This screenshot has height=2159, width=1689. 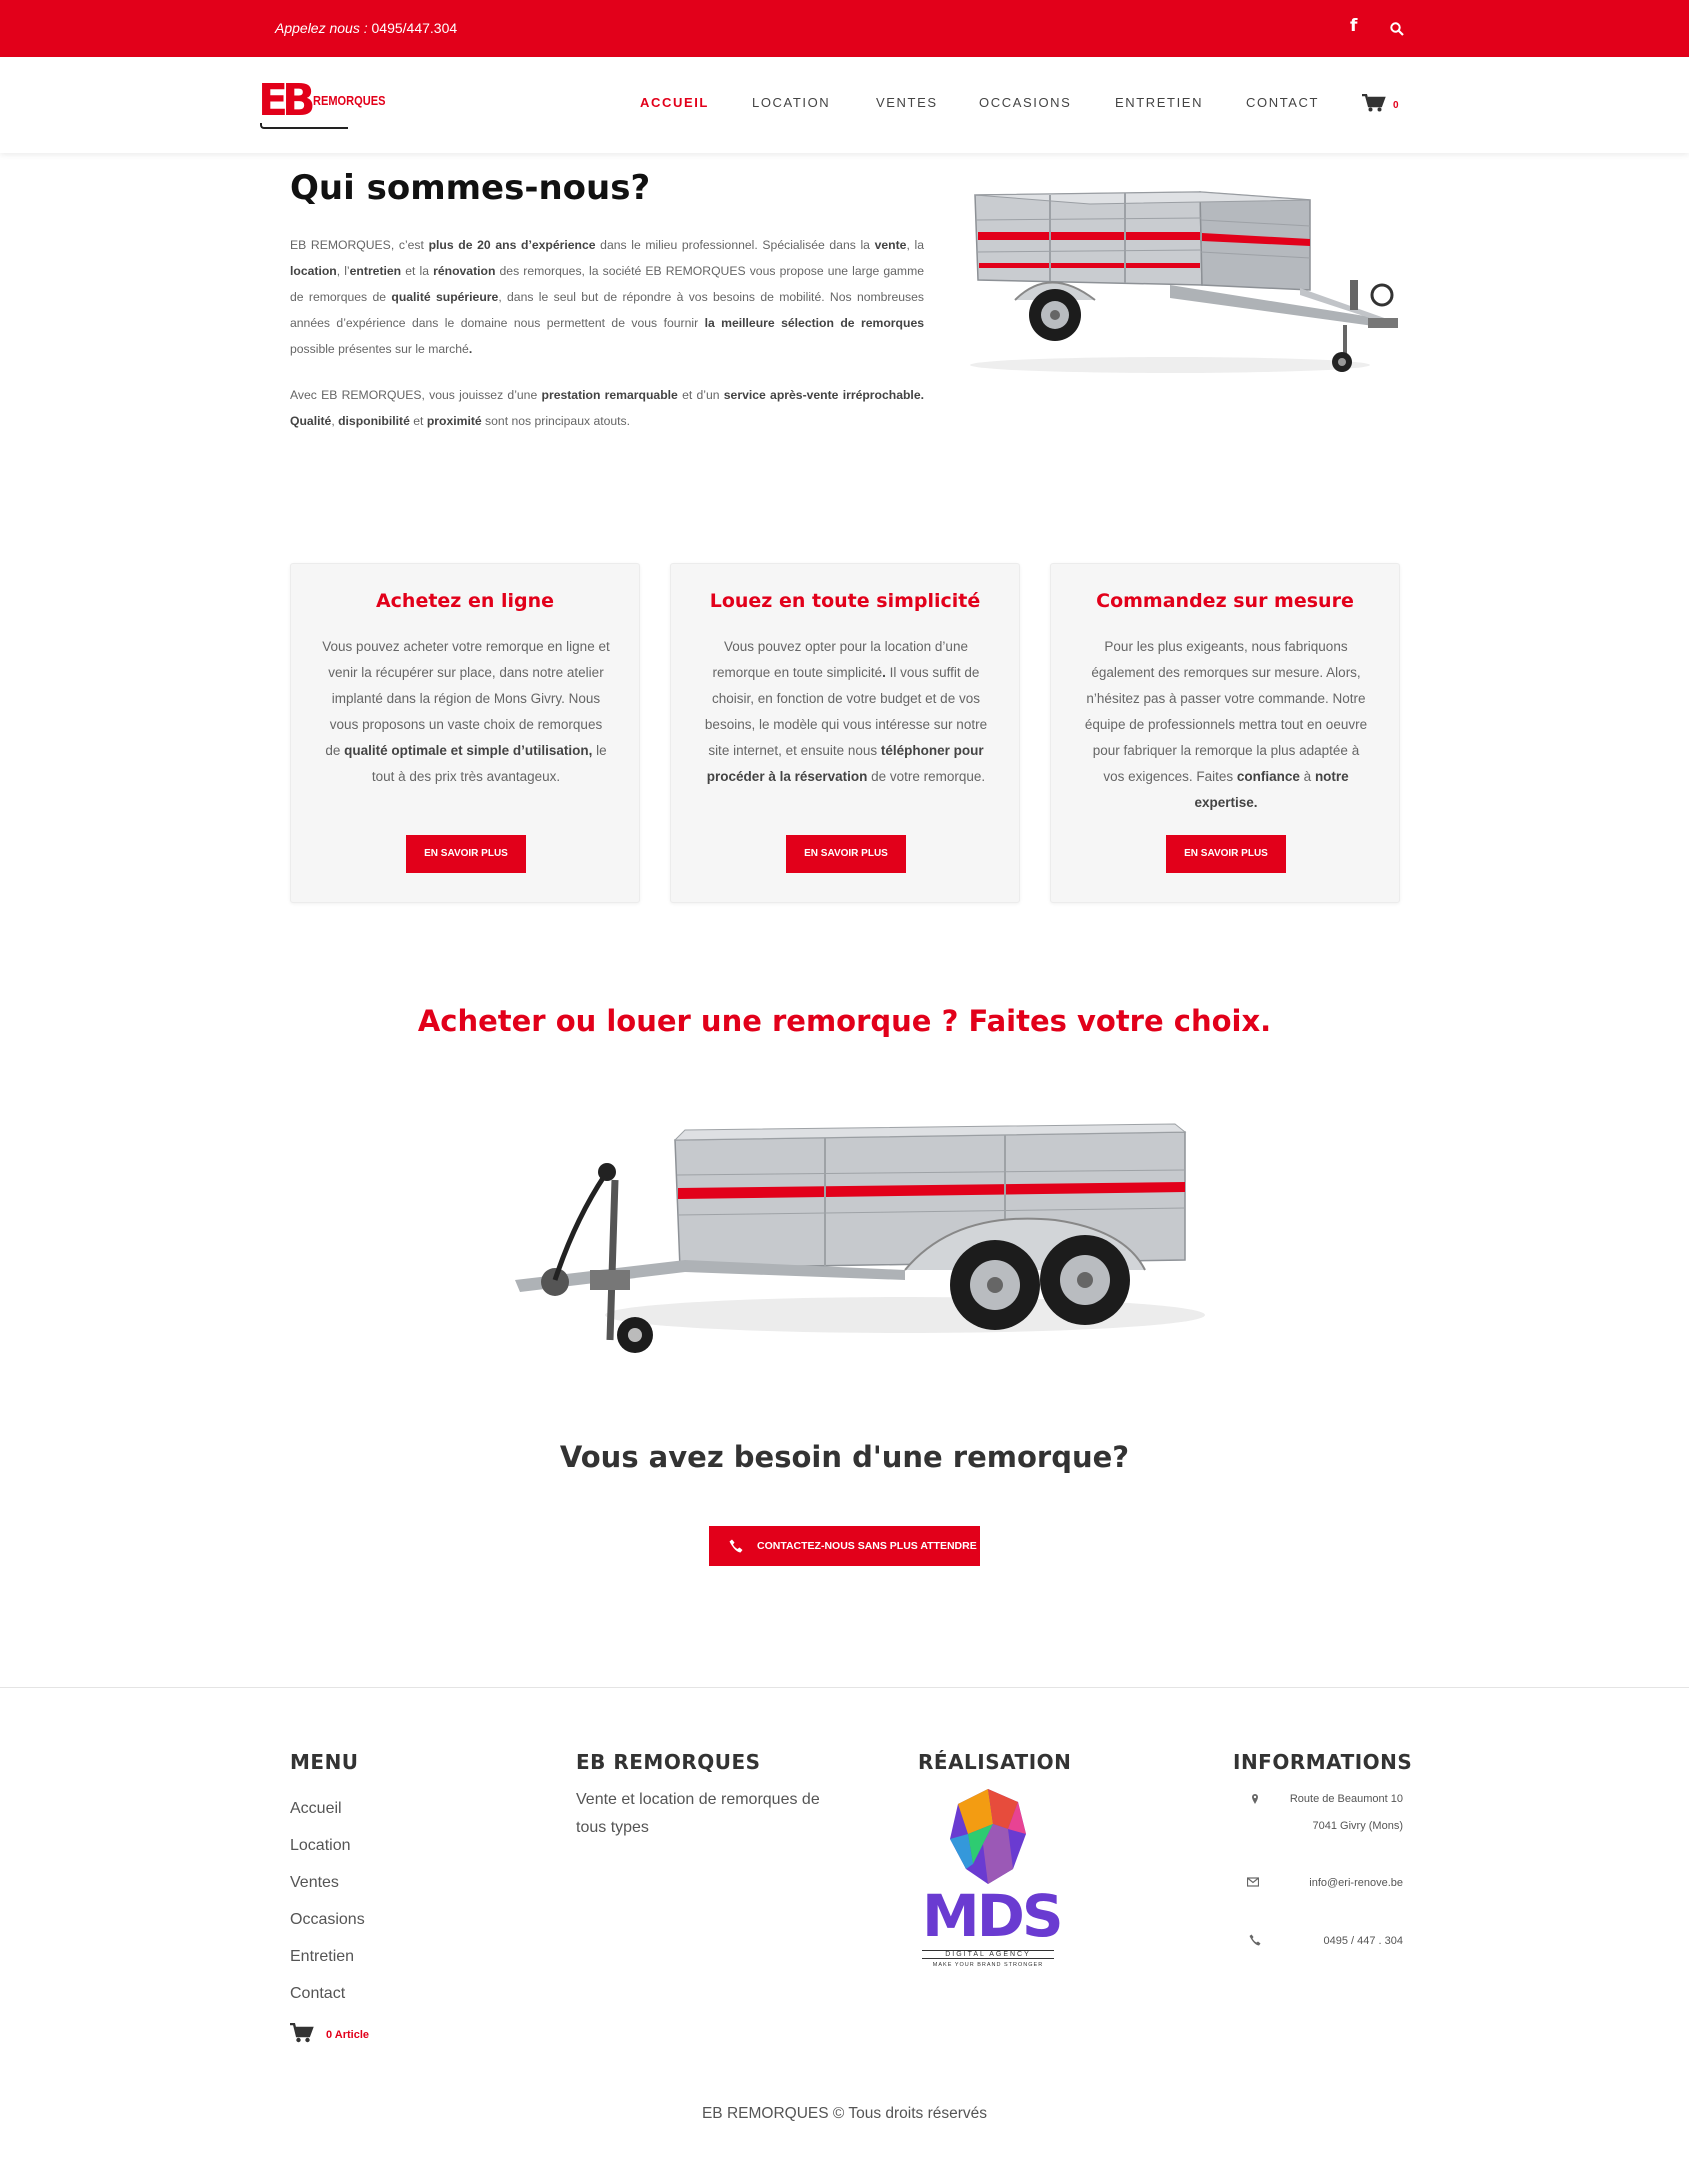 I want to click on footer-cart-label: 0 Article, so click(x=348, y=2035).